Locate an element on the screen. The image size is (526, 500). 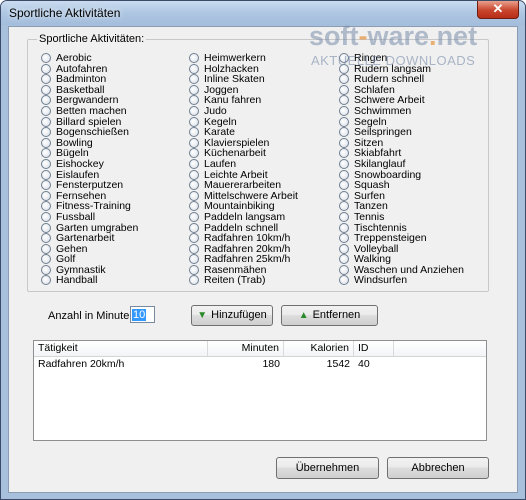
activity-label: Skilanglauf is located at coordinates (380, 163).